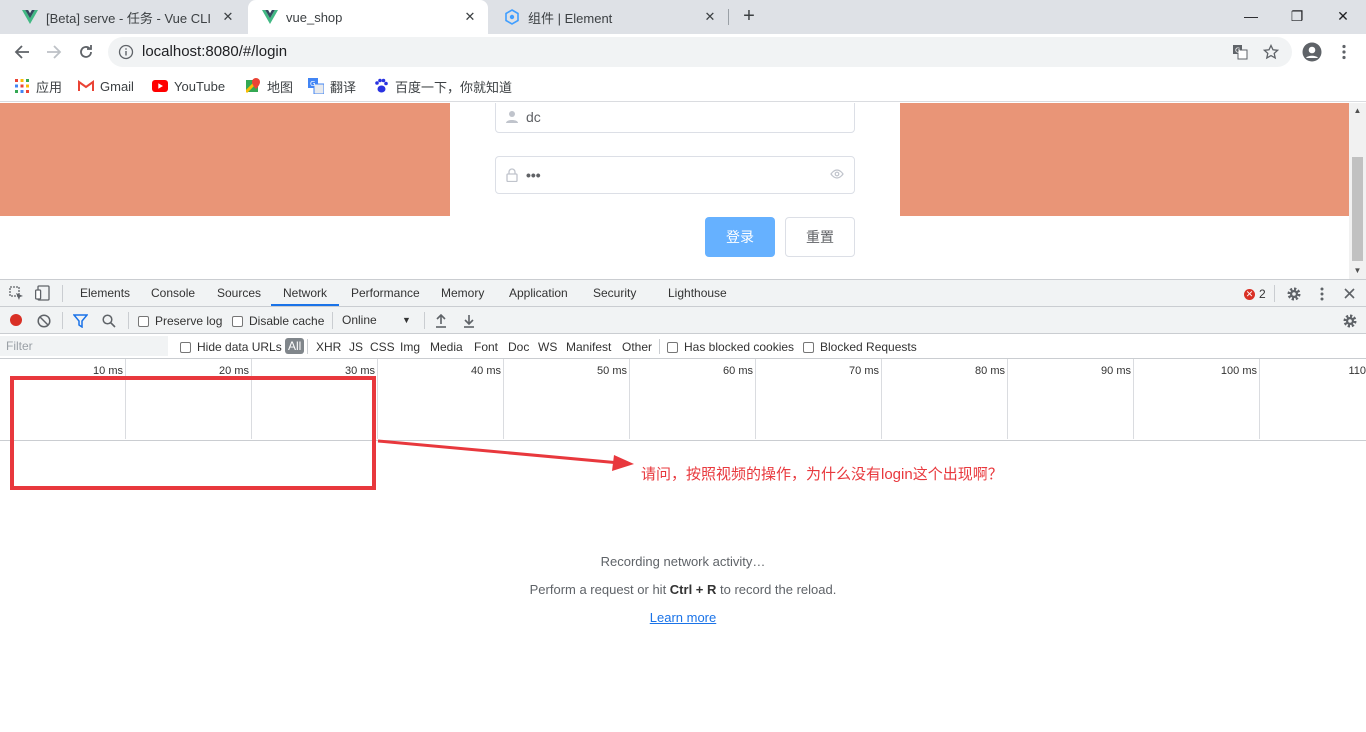  I want to click on devtools-tab-network: Network, so click(305, 293).